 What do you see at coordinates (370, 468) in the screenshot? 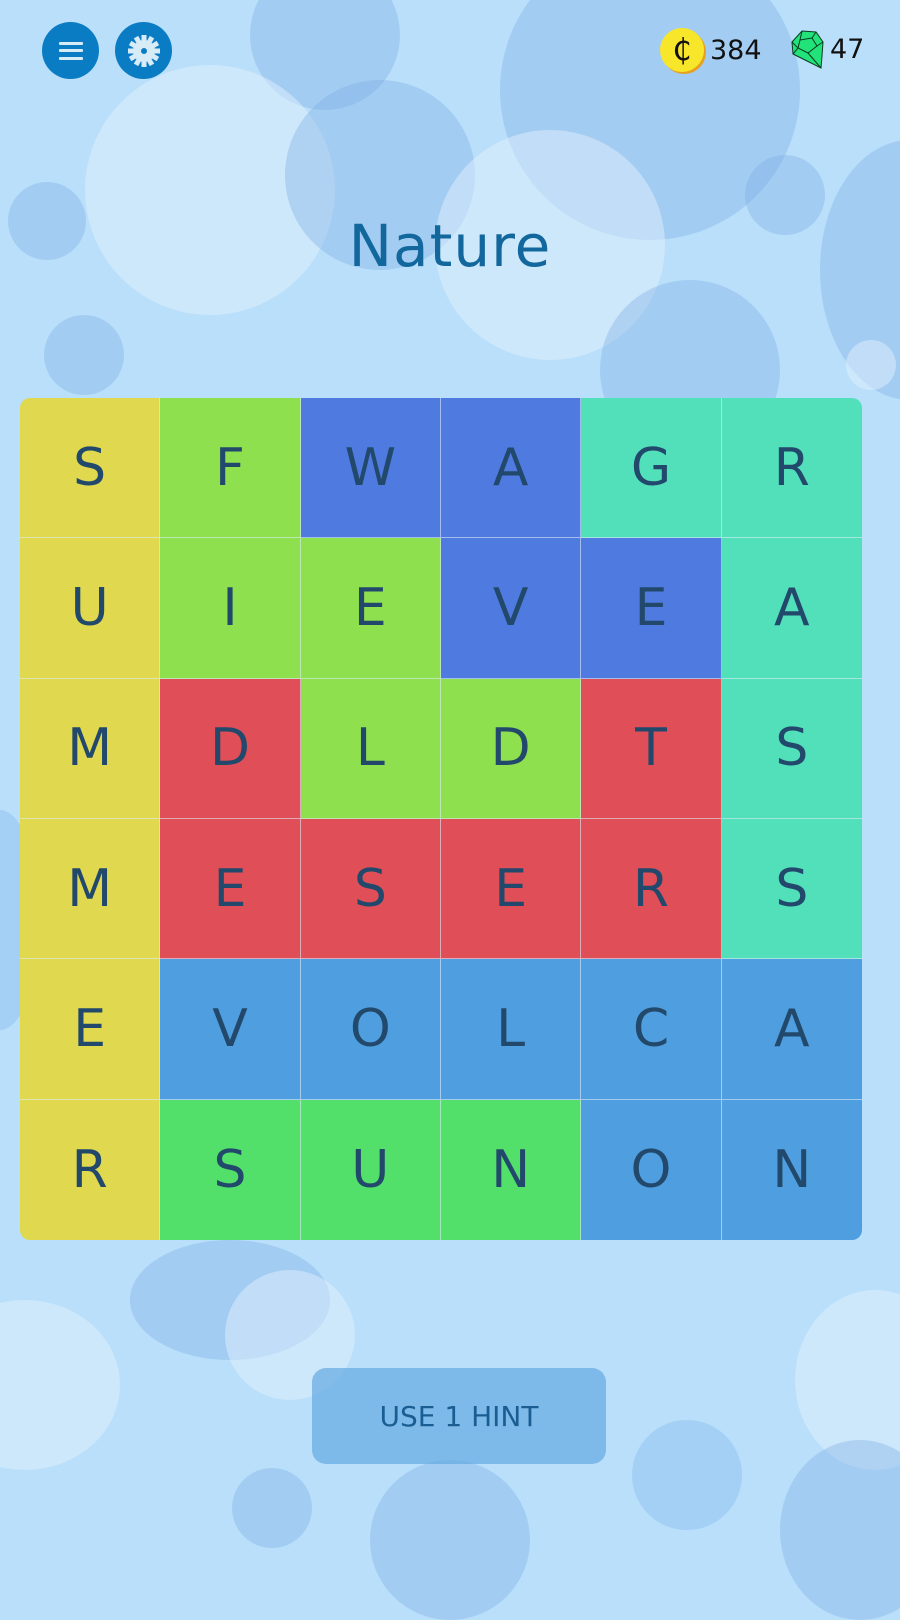
I see `letter-cell: W` at bounding box center [370, 468].